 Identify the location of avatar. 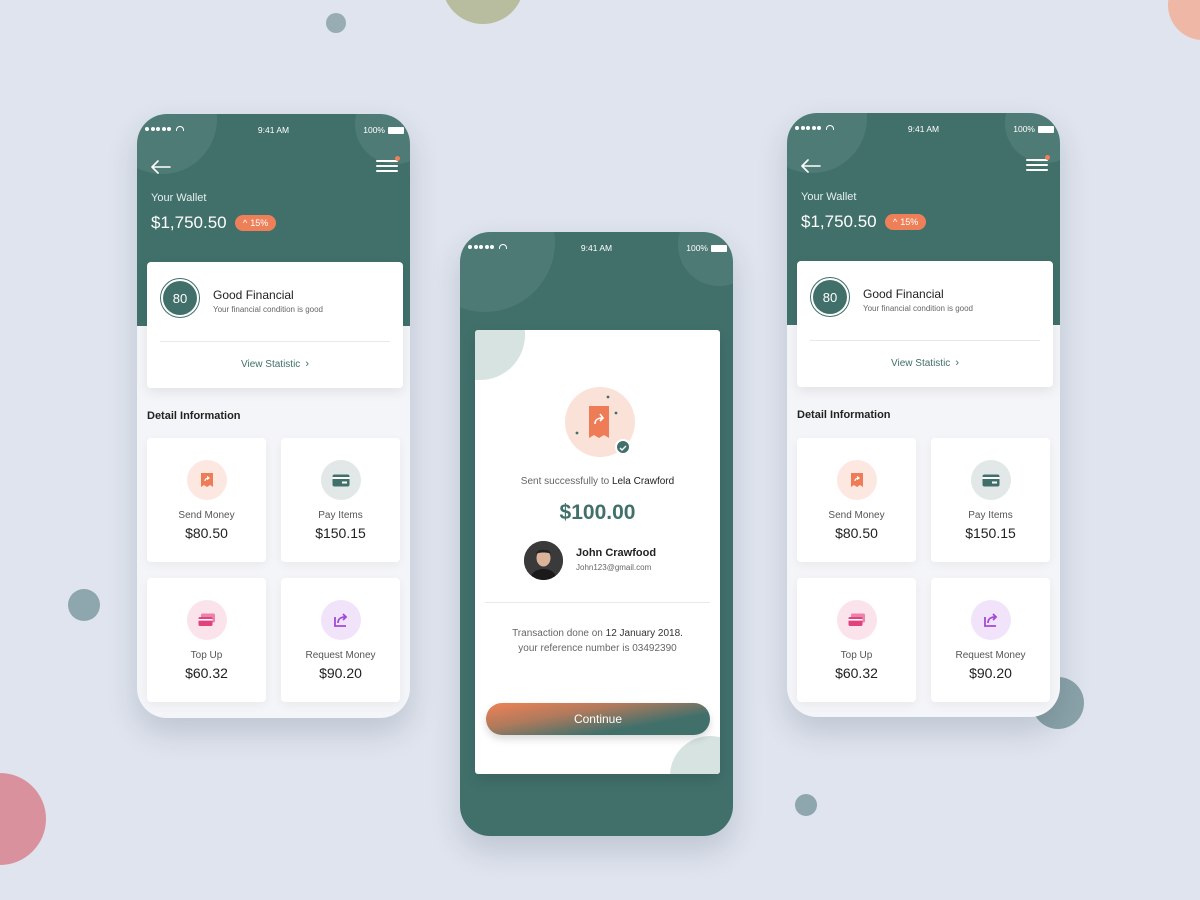
(543, 560).